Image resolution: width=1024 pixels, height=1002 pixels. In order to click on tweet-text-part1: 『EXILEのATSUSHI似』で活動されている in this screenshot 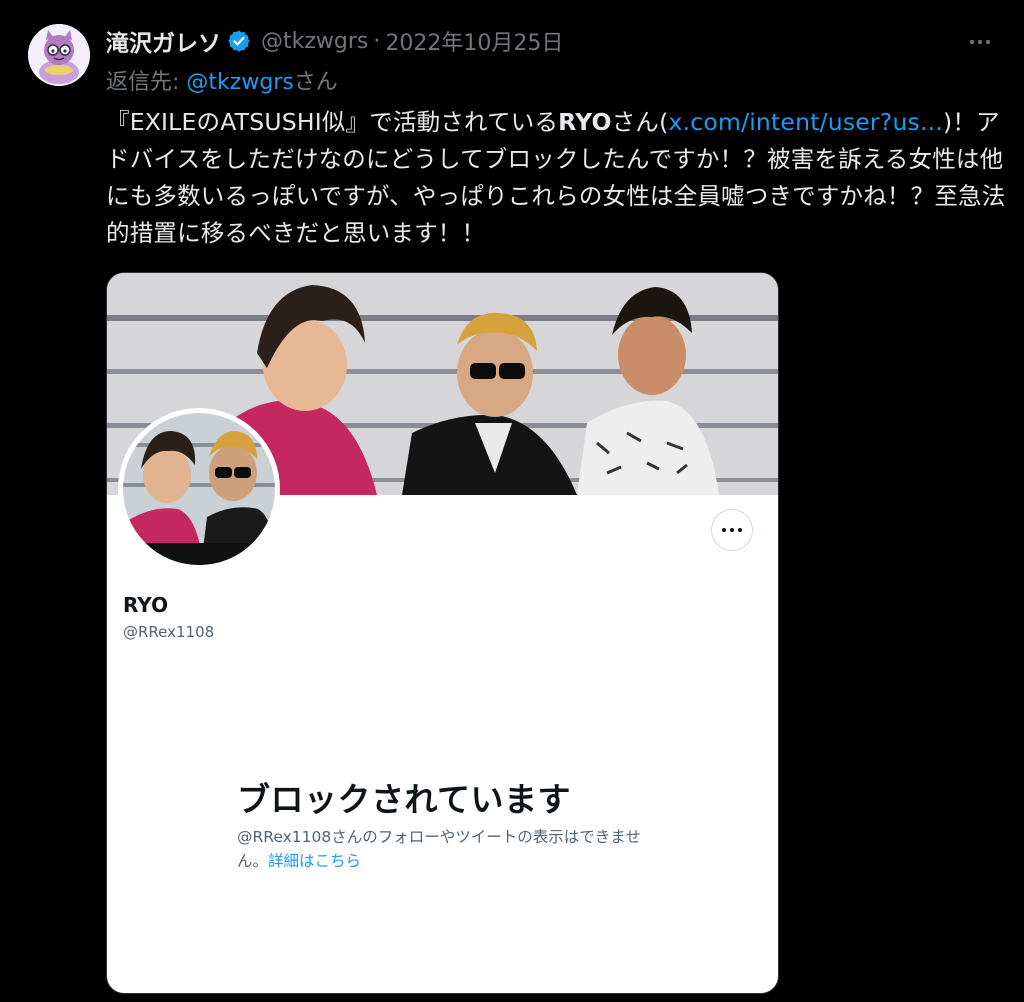, I will do `click(332, 122)`.